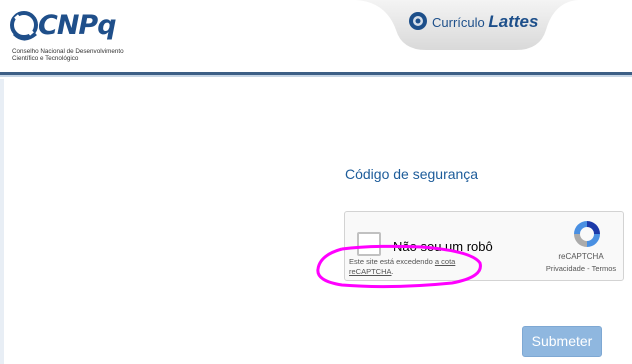  I want to click on submit-button: Submeter, so click(562, 341).